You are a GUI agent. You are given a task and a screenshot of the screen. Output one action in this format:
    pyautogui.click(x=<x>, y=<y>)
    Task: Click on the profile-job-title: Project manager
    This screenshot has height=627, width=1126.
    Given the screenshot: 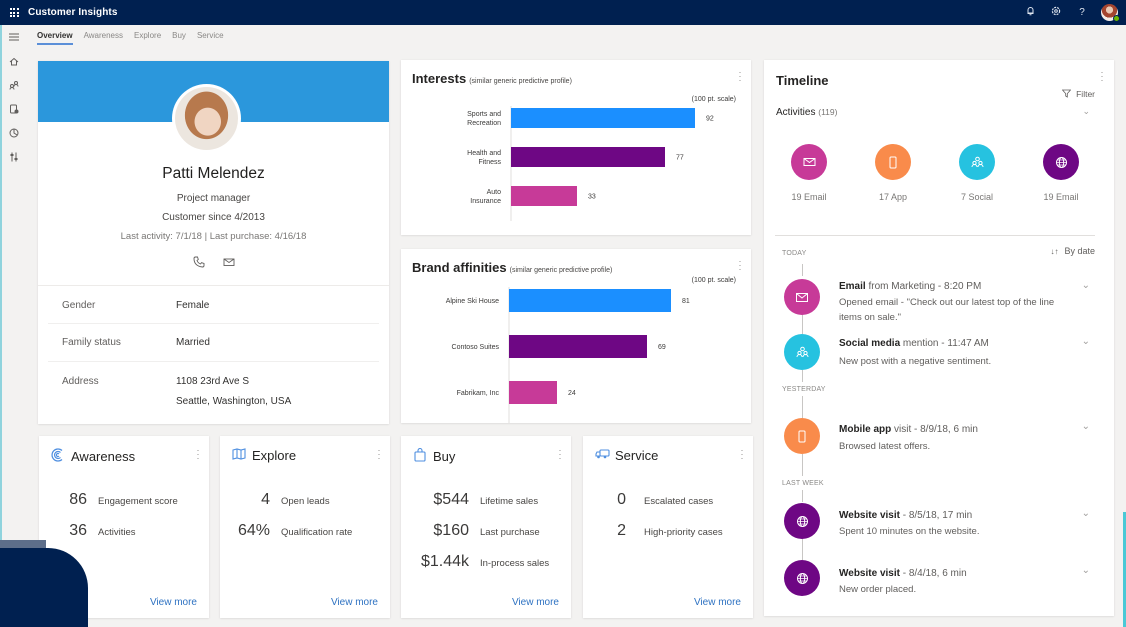 What is the action you would take?
    pyautogui.click(x=213, y=198)
    